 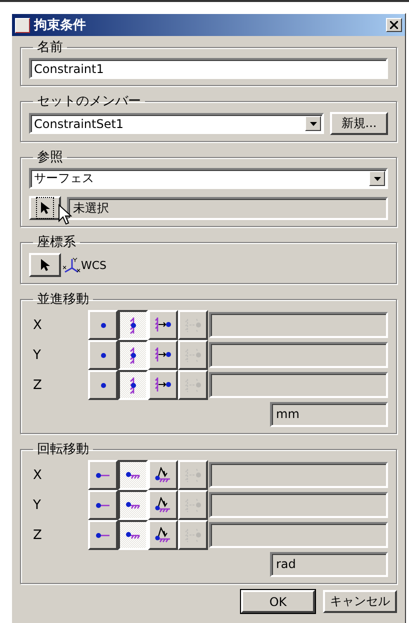 What do you see at coordinates (208, 178) in the screenshot?
I see `reference-type-dropdown: サーフェス` at bounding box center [208, 178].